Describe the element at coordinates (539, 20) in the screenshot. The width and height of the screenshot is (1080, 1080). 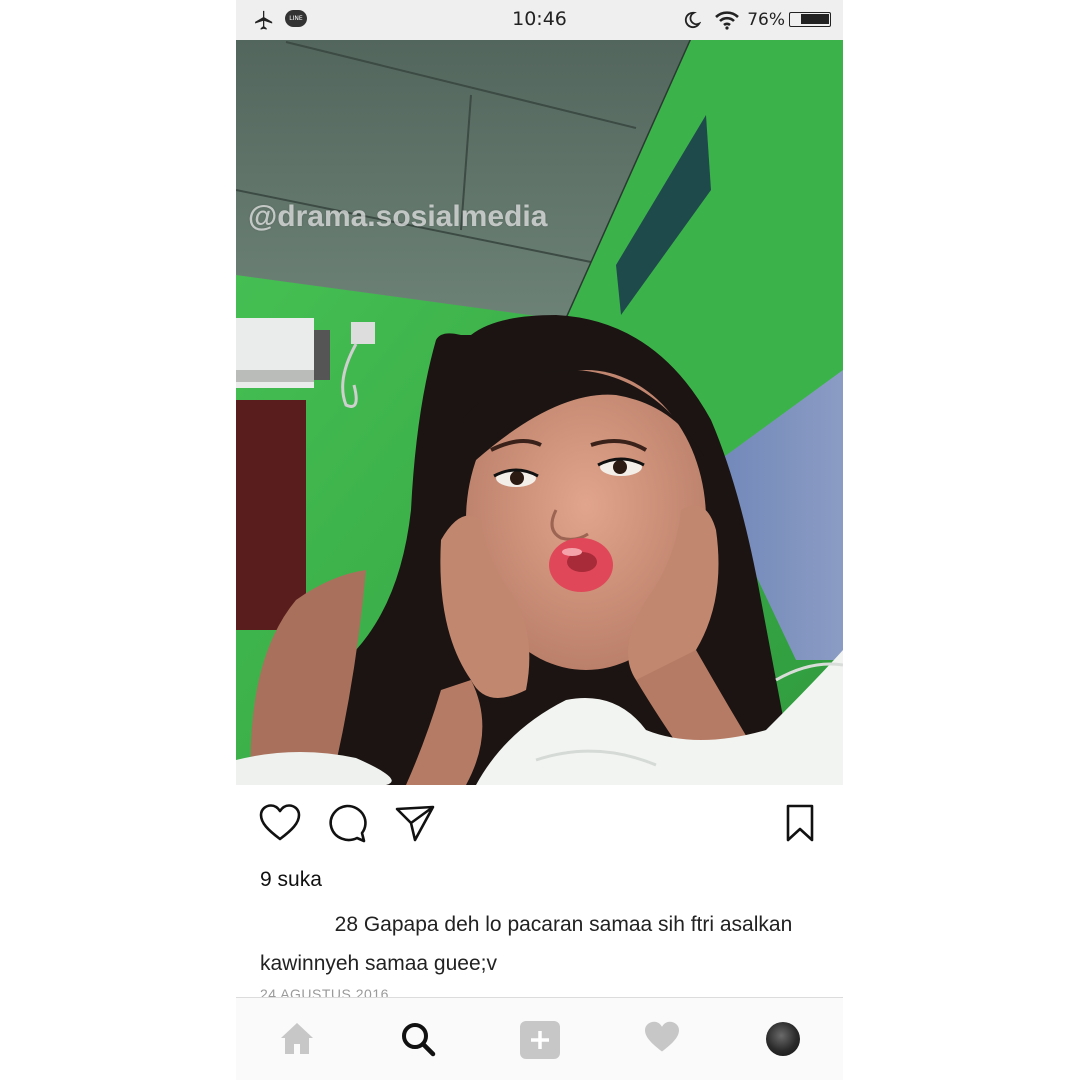
I see `status-bar: LINE 10:46 76%` at that location.